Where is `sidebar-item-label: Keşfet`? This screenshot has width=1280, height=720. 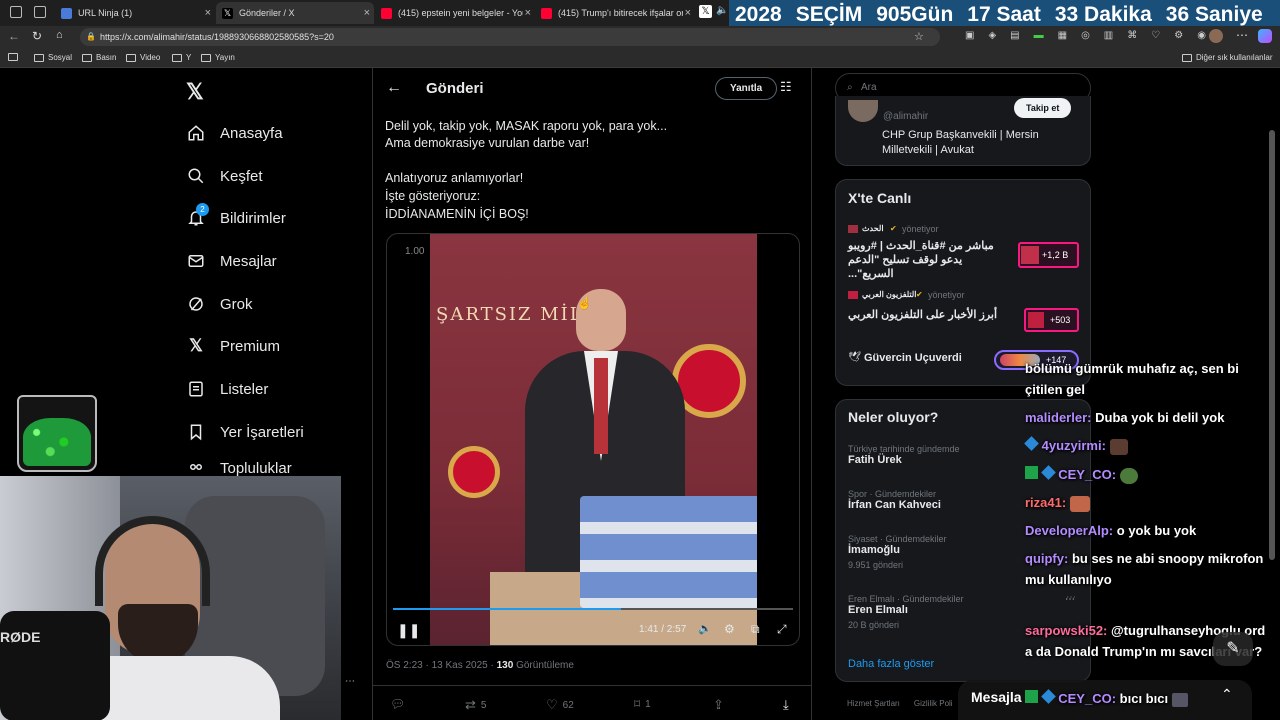 sidebar-item-label: Keşfet is located at coordinates (241, 176).